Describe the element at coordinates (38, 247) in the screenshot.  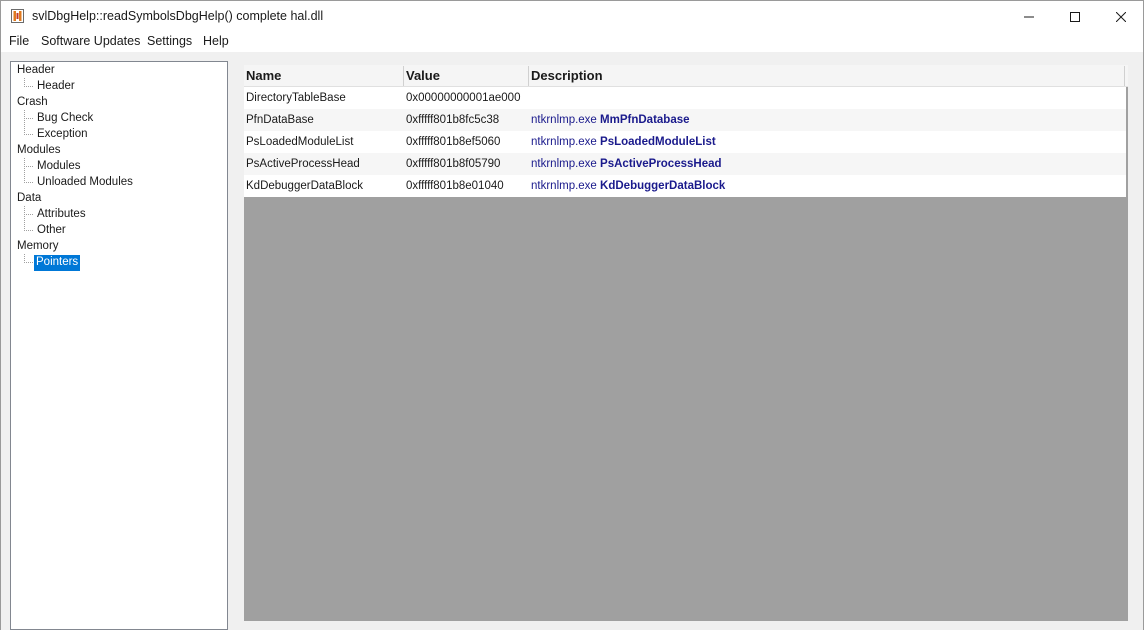
I see `tree-group-memory: Memory` at that location.